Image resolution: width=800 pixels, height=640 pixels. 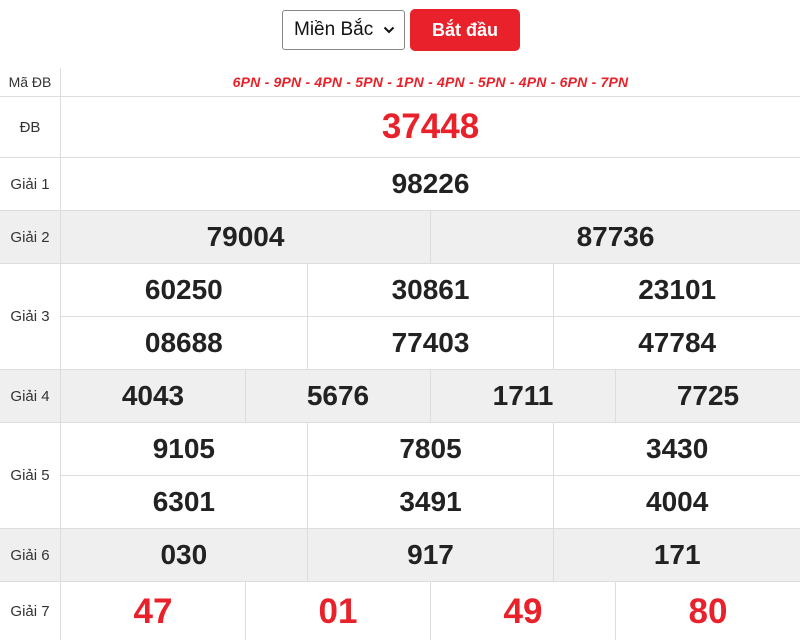 I want to click on prize-number: 30861, so click(x=430, y=290).